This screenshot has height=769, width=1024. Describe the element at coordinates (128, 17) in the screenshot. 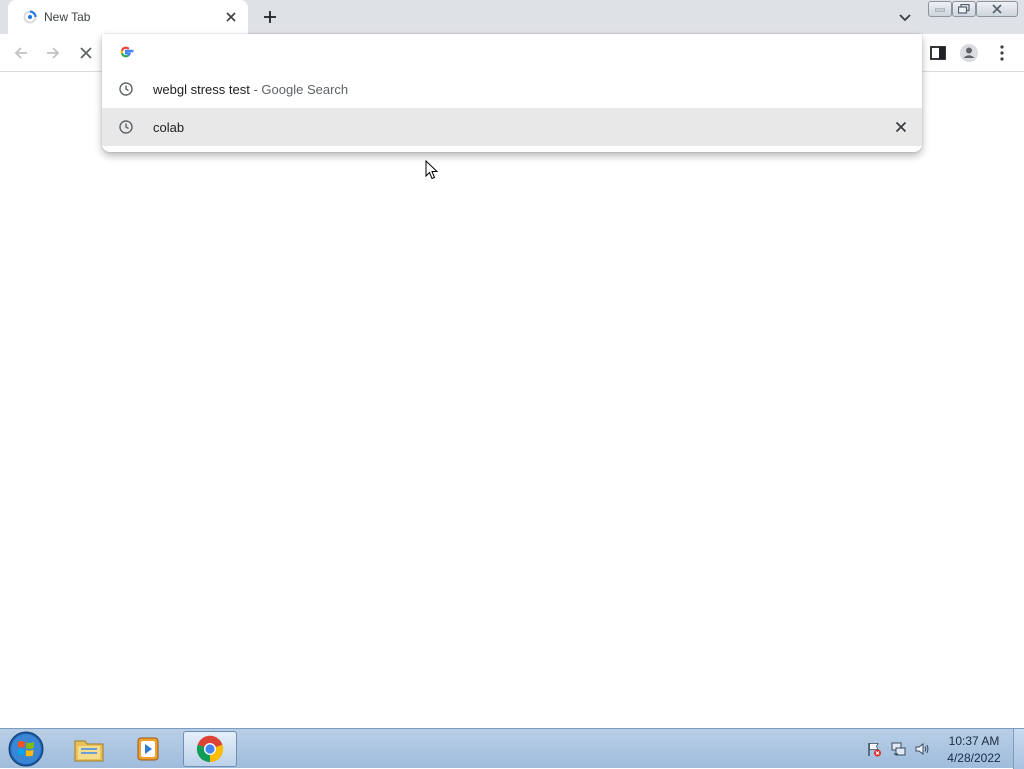

I see `tab-new-tab: New Tab` at that location.